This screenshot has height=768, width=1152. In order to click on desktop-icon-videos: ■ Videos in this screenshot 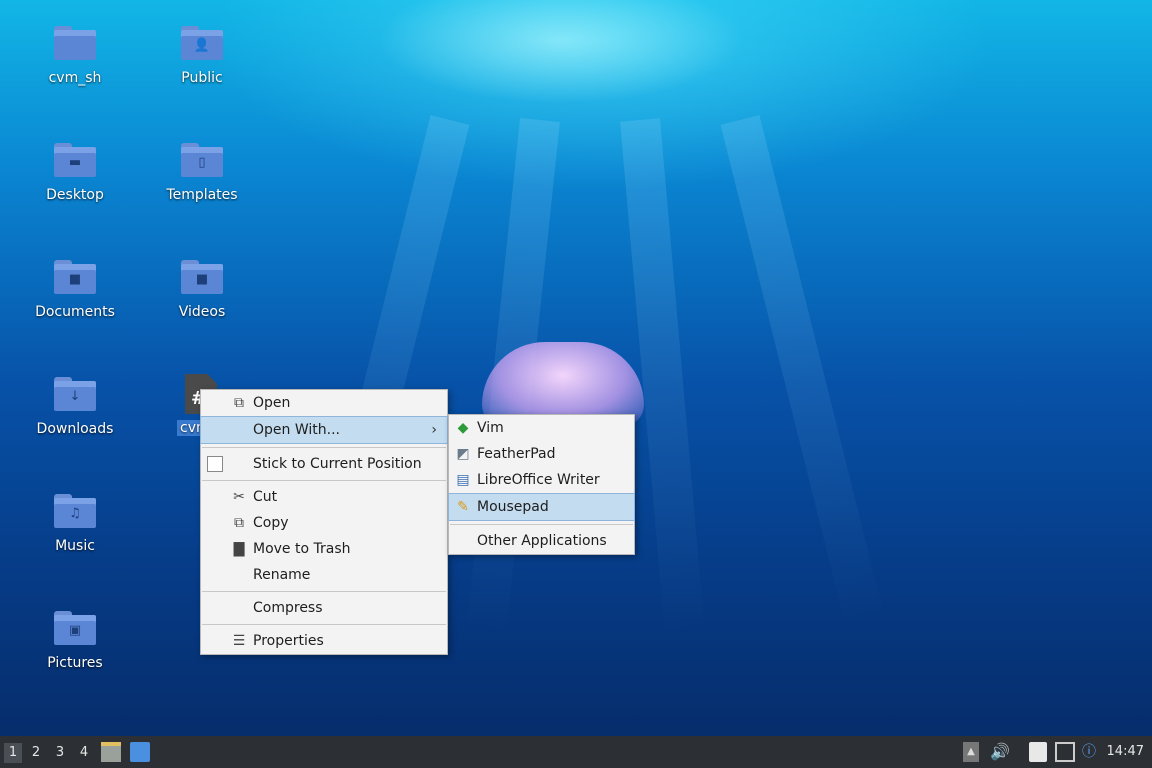, I will do `click(202, 290)`.